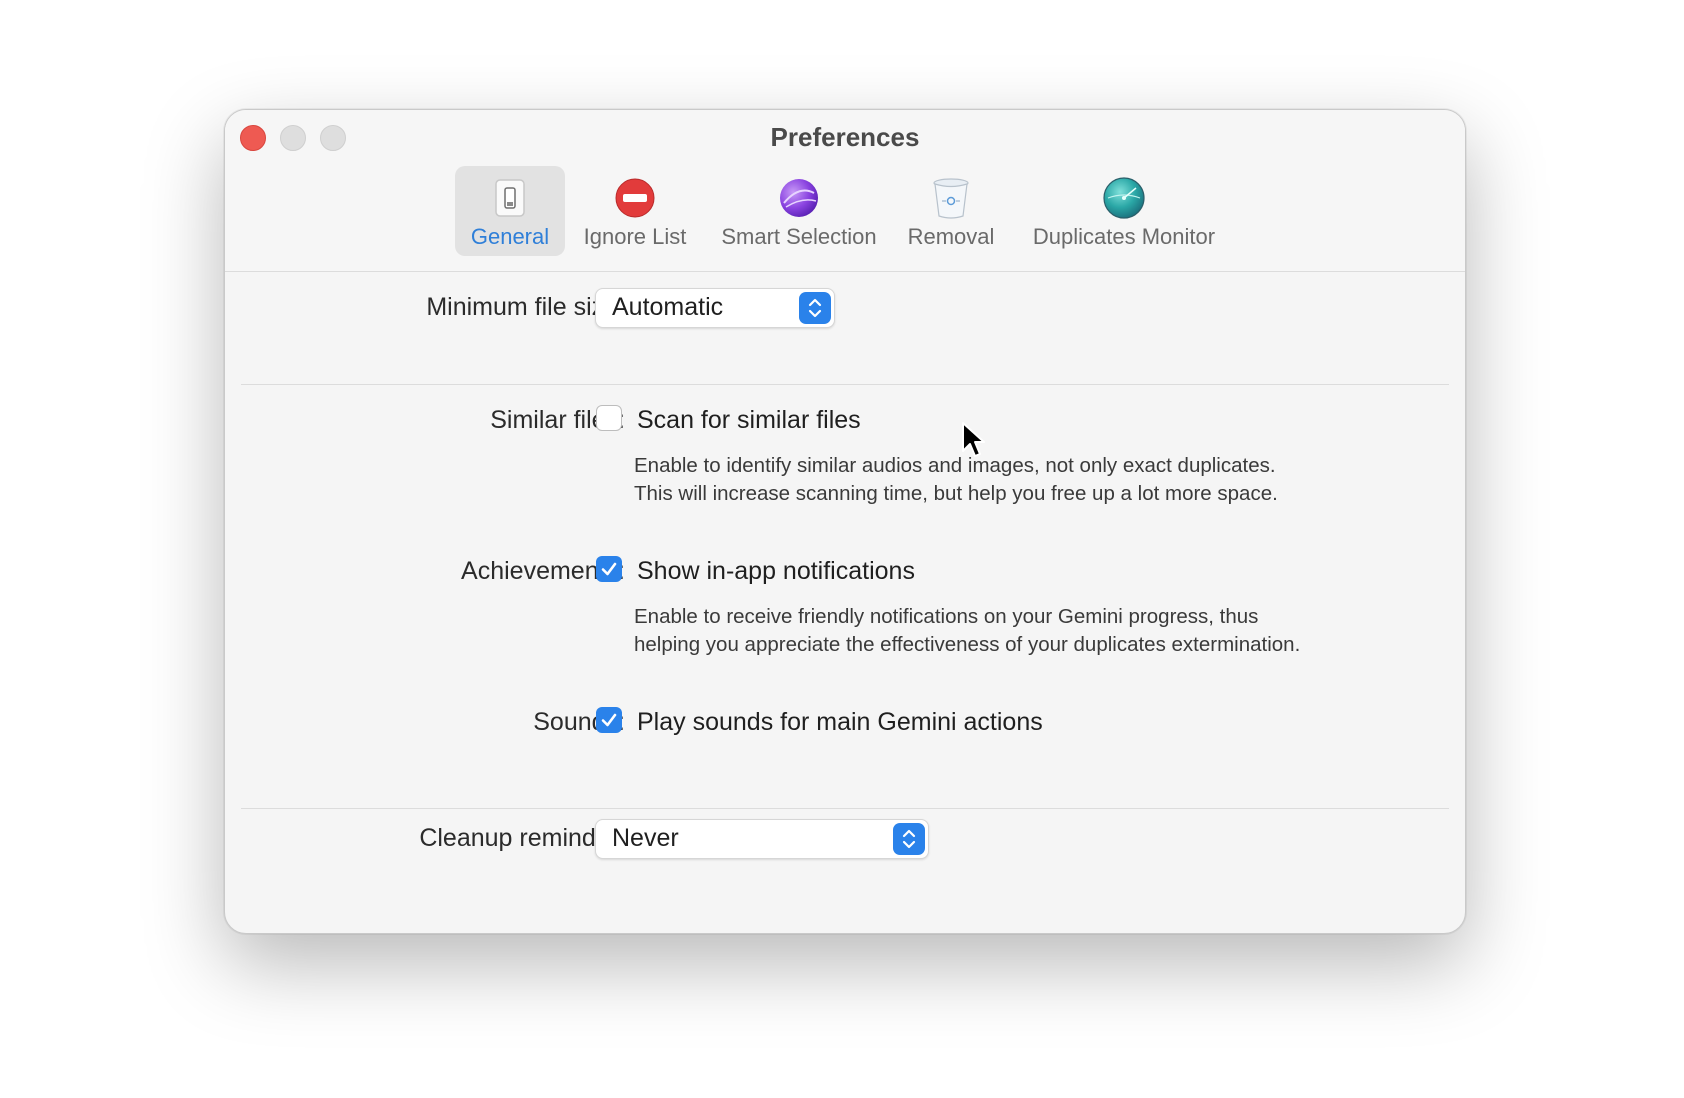 This screenshot has width=1684, height=1098. I want to click on scan-similar-files-checkbox, so click(609, 418).